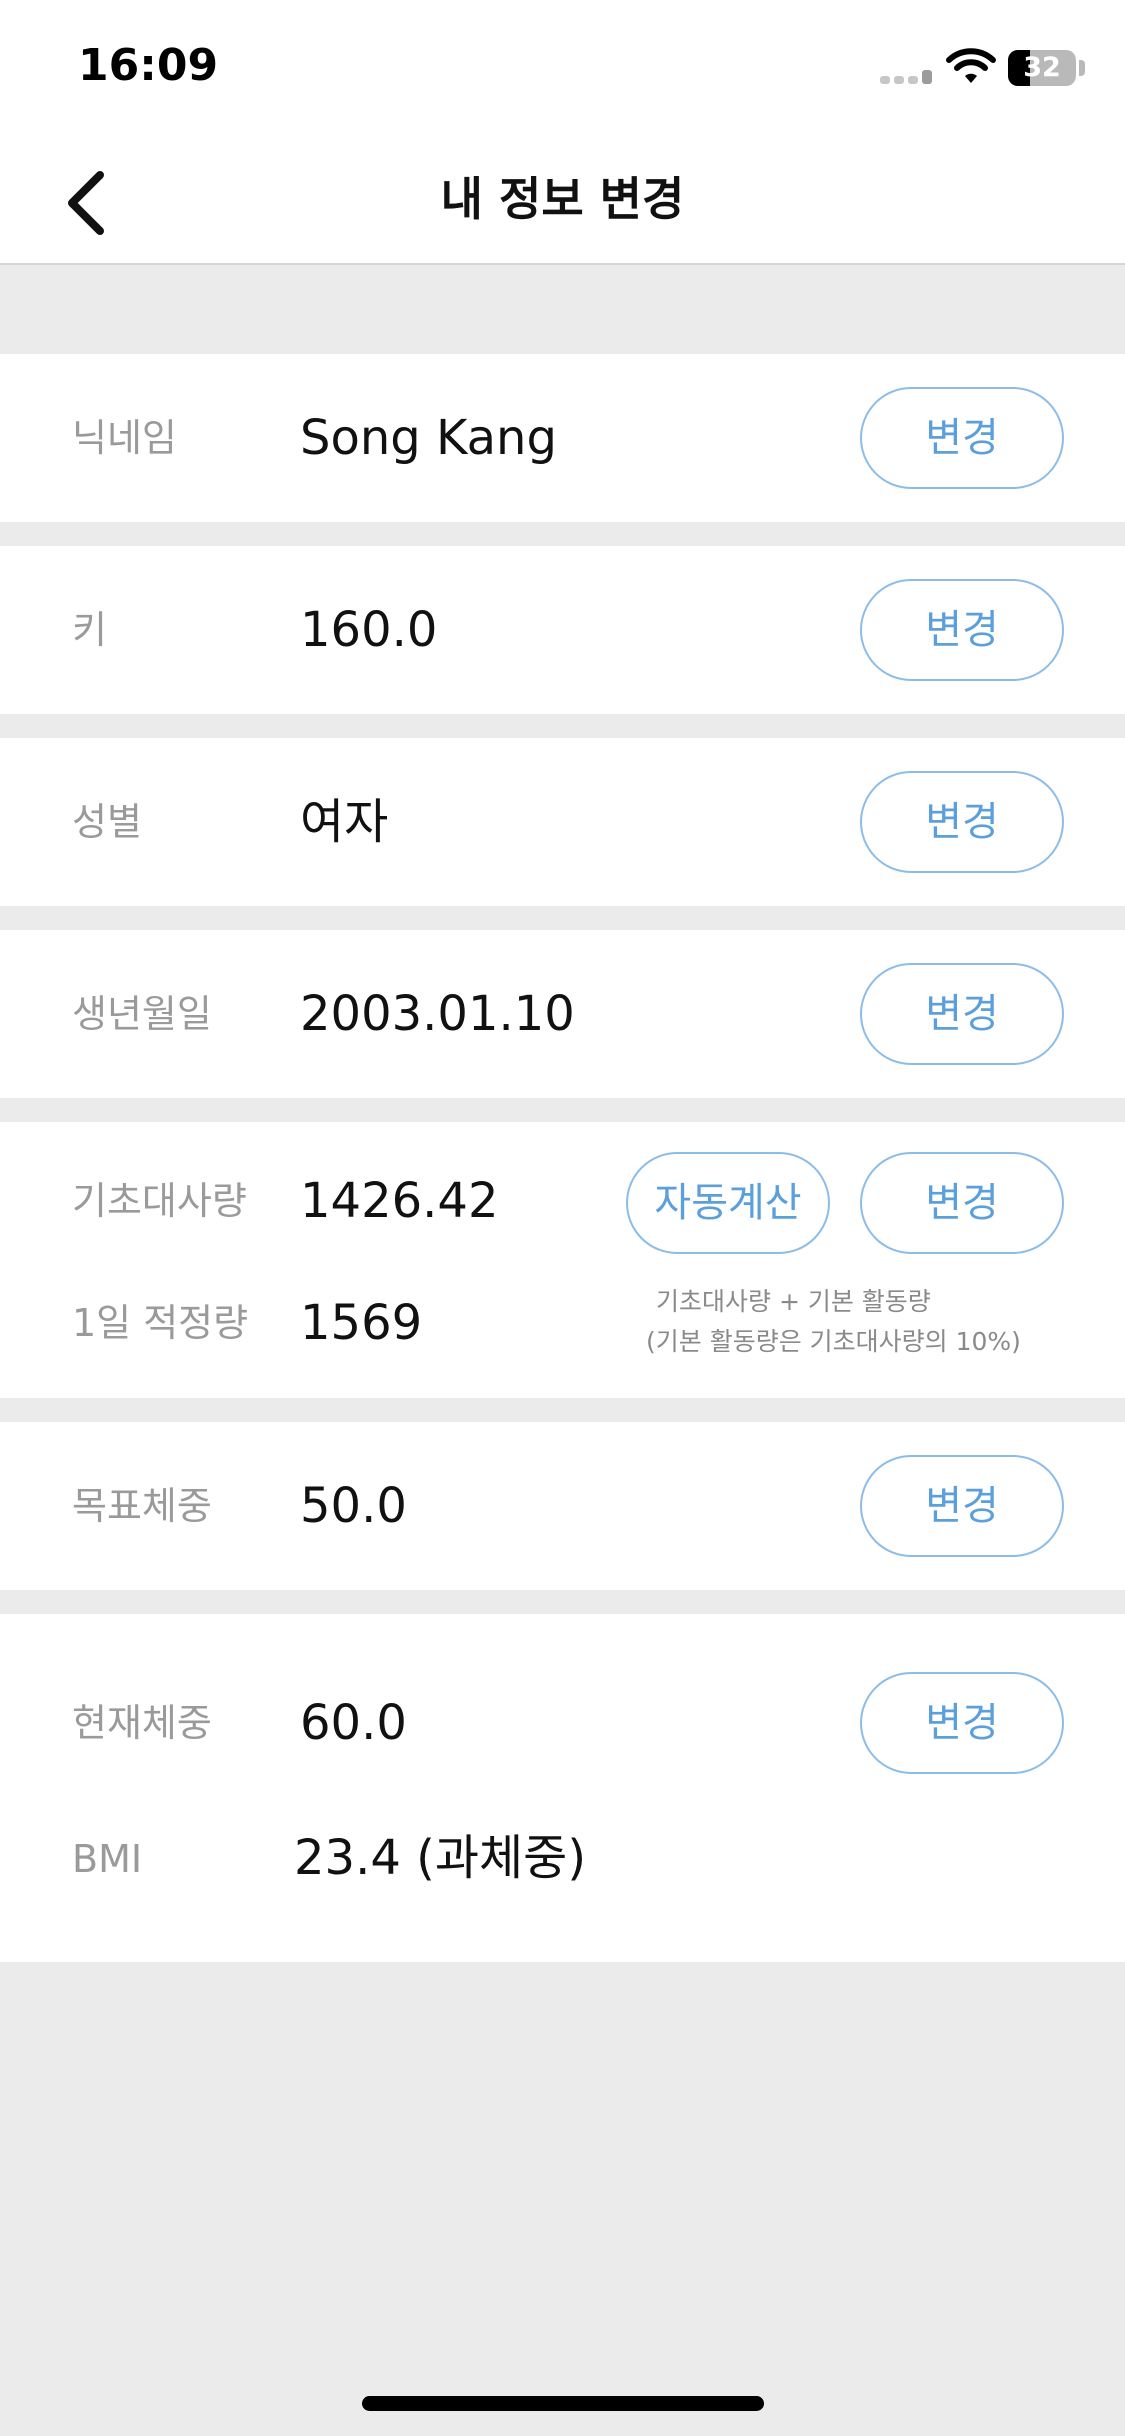 This screenshot has height=2436, width=1125. I want to click on current-weight-value: 60.0, so click(353, 1723).